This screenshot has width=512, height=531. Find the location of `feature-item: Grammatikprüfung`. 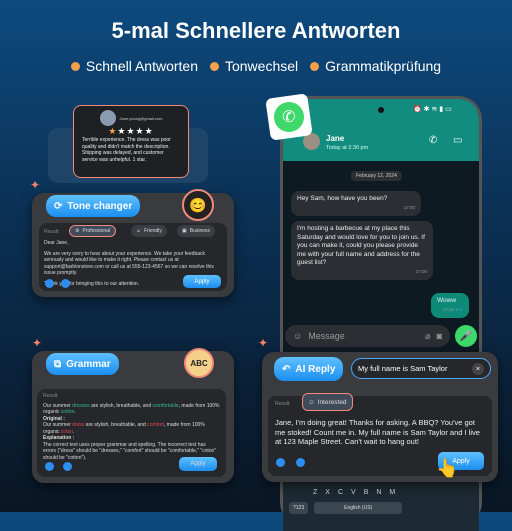

feature-item: Grammatikprüfung is located at coordinates (375, 66).